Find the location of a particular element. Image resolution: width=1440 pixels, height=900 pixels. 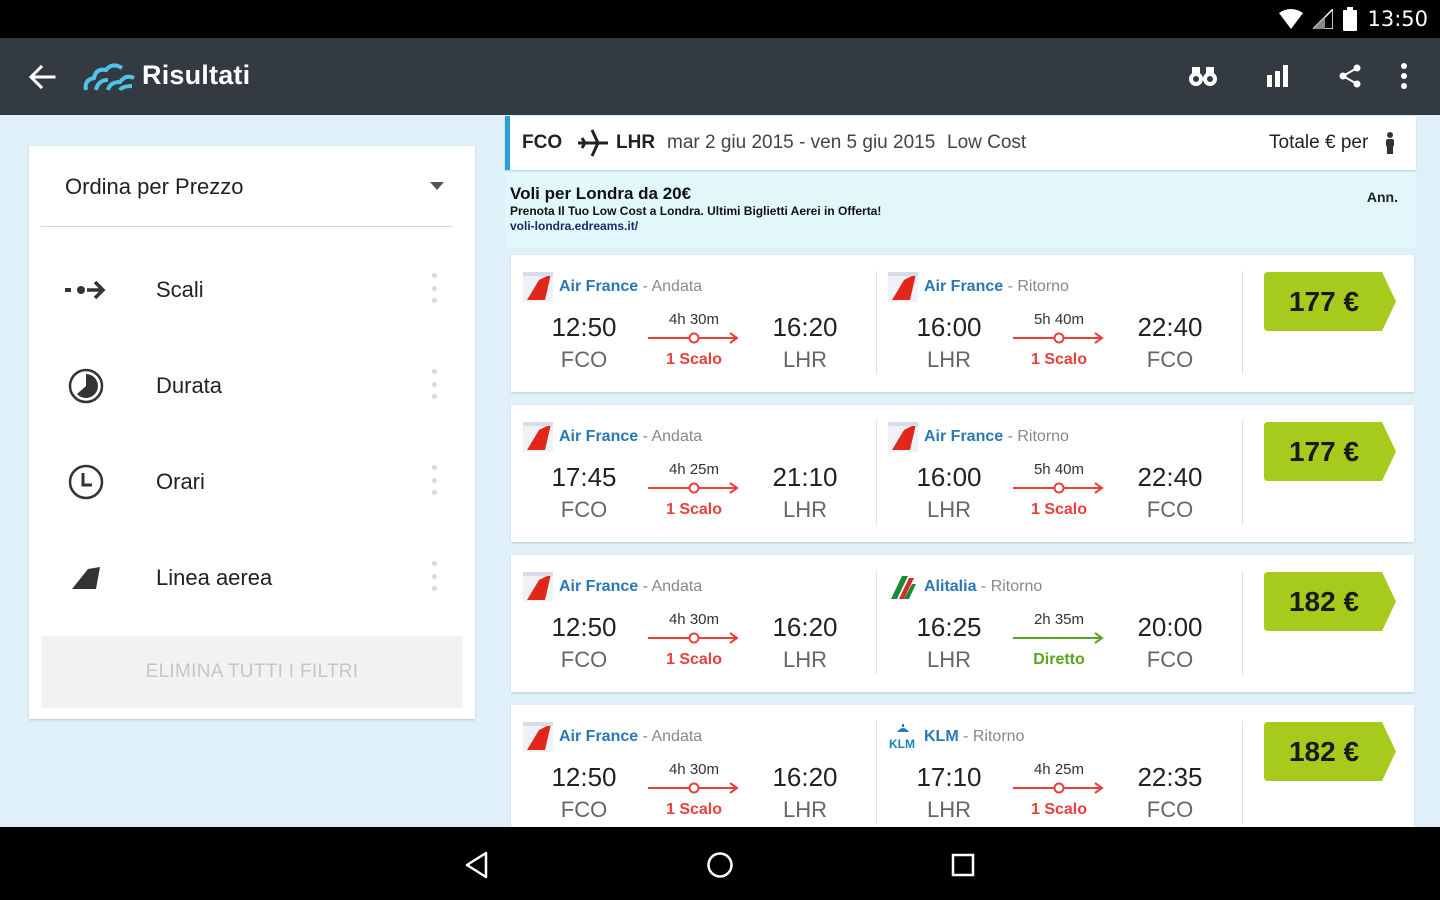

ad-title: Voli per Londra da 20€ is located at coordinates (600, 194).